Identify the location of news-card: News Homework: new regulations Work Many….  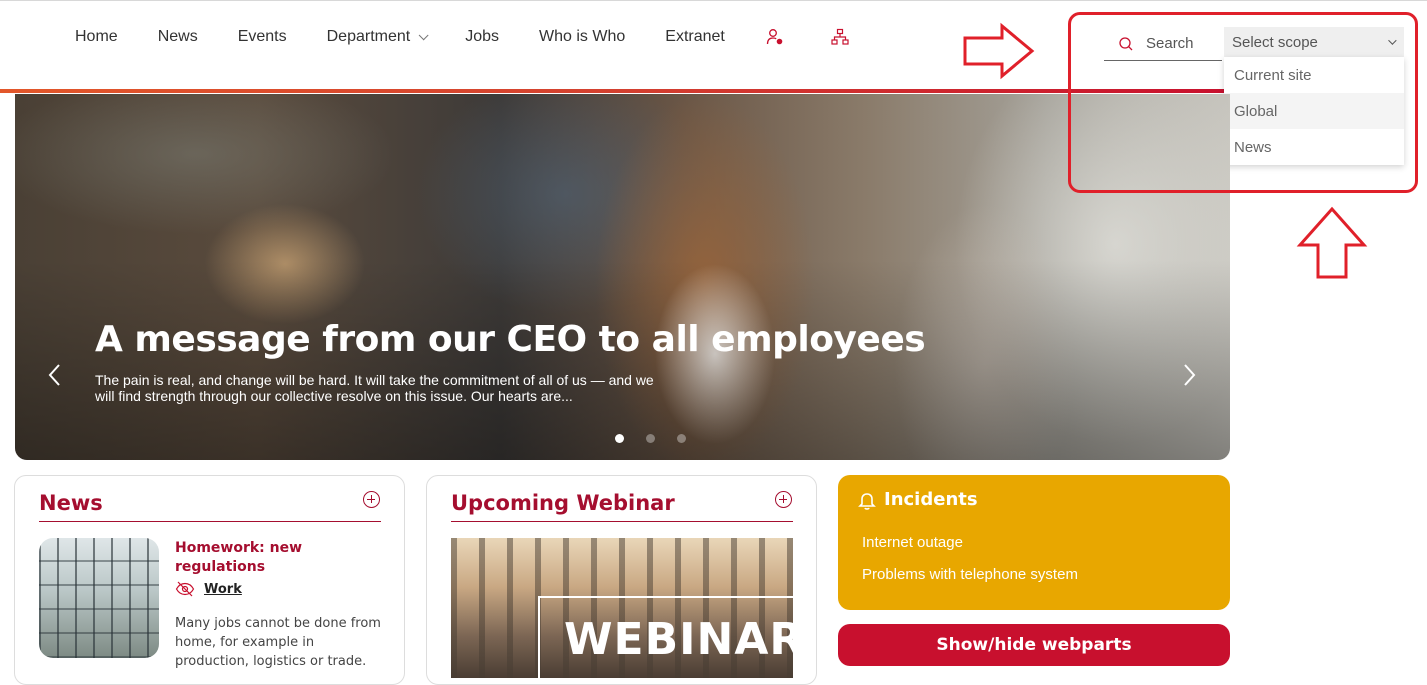
(209, 580).